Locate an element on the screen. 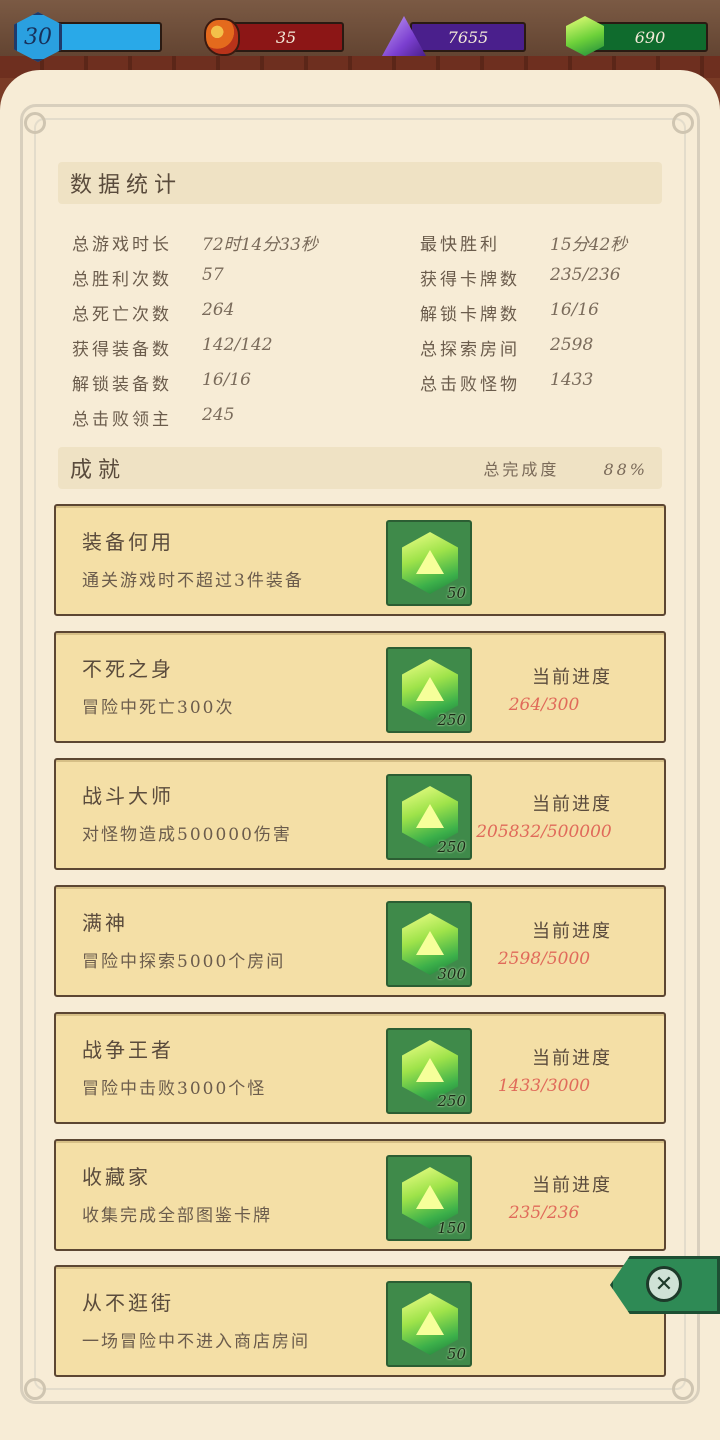  reward-box: 300 is located at coordinates (429, 944).